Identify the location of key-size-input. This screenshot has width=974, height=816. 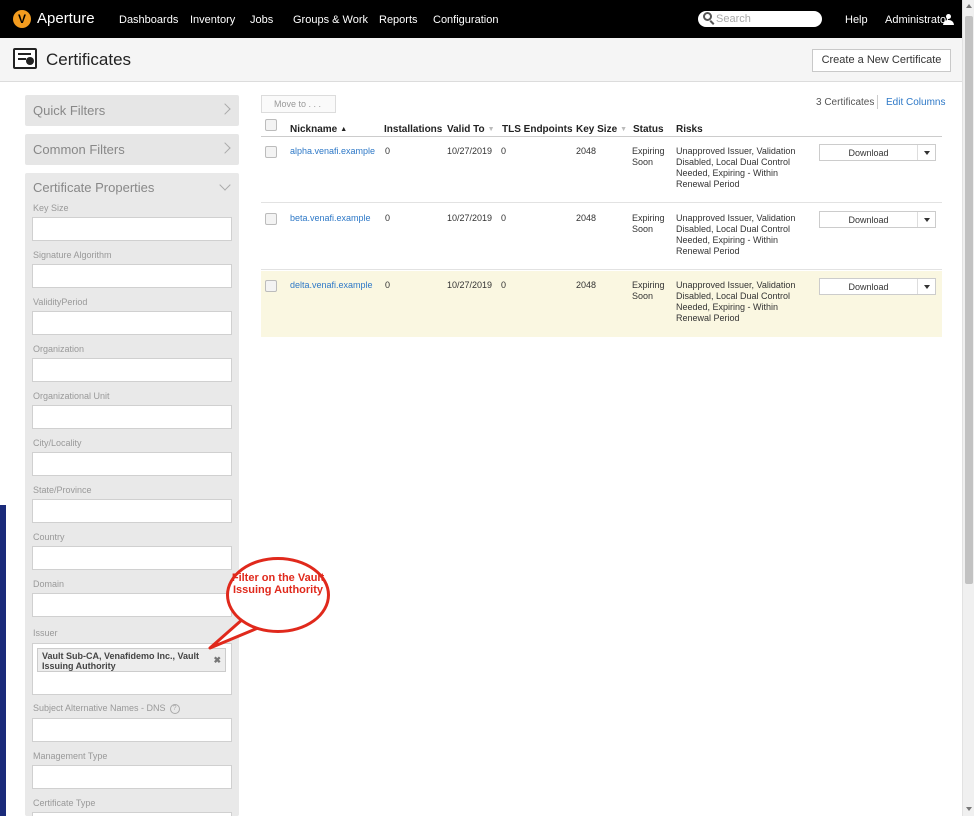
(132, 229).